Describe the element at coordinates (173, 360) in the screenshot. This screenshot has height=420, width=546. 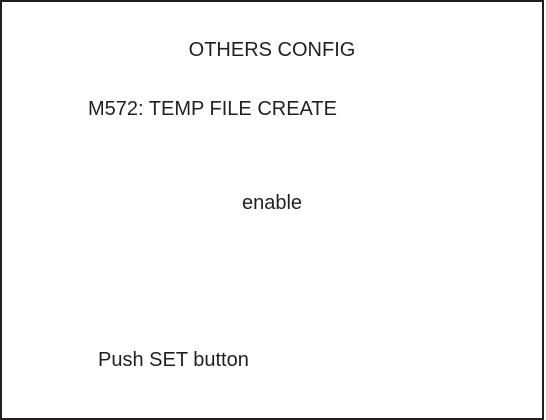
I see `instruction-prompt: Push SET button` at that location.